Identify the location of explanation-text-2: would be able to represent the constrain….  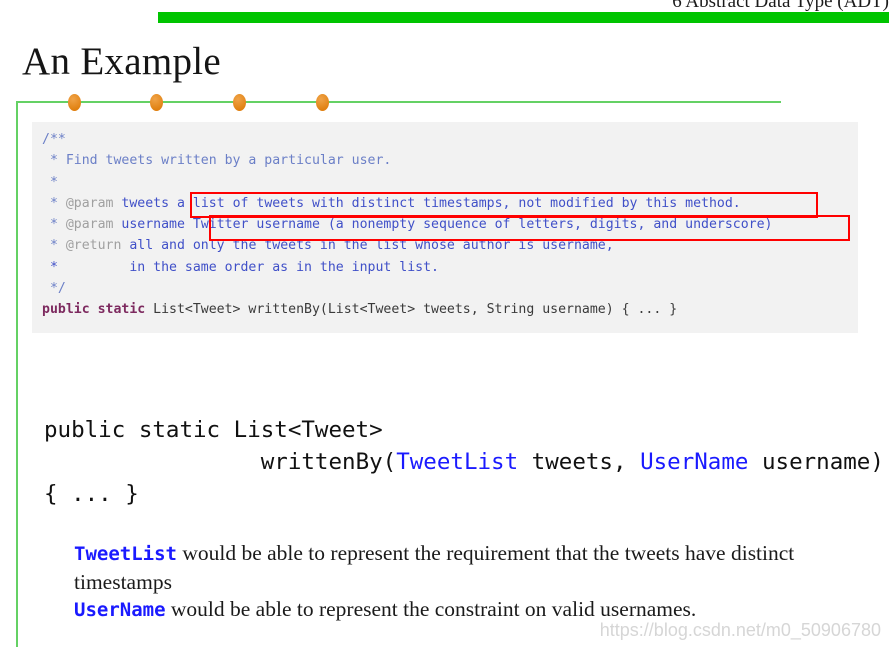
(431, 609).